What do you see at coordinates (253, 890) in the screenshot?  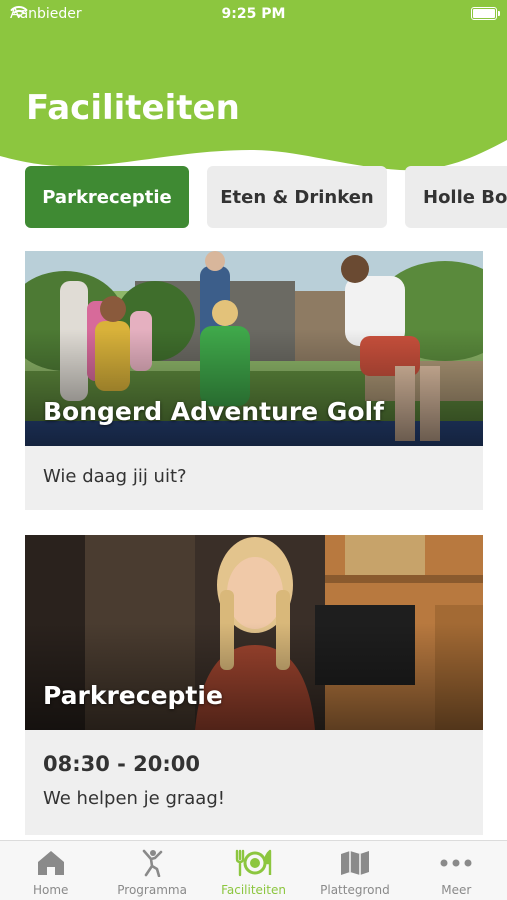 I see `nav-label: Faciliteiten` at bounding box center [253, 890].